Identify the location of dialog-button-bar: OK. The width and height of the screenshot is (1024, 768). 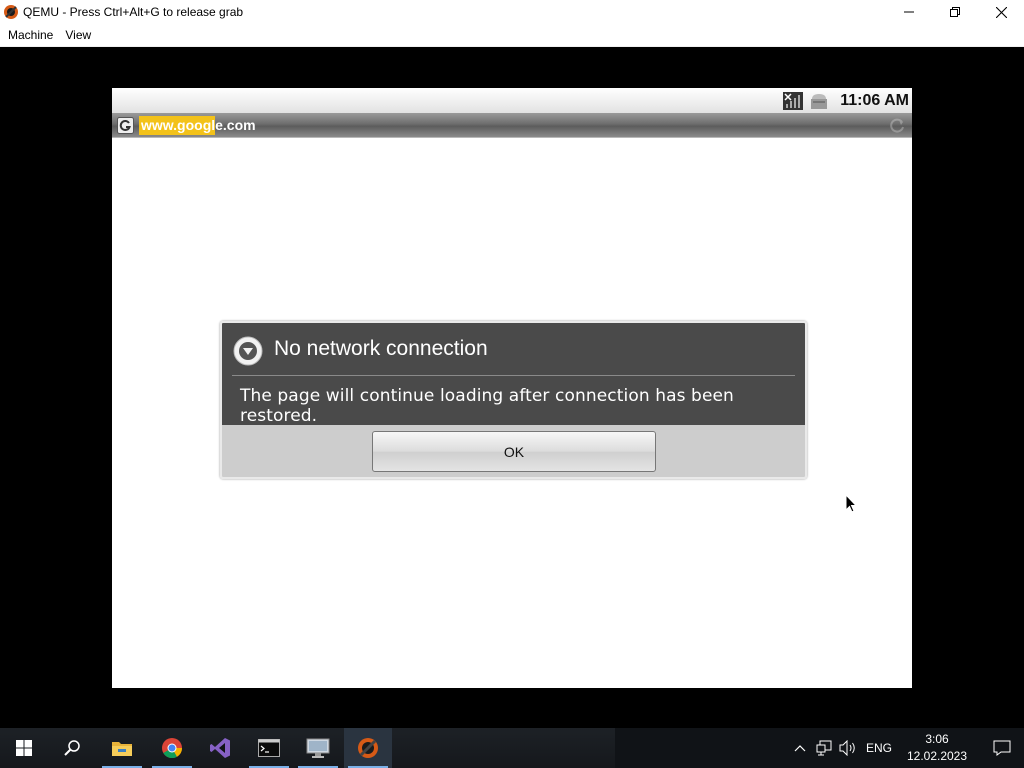
(513, 451).